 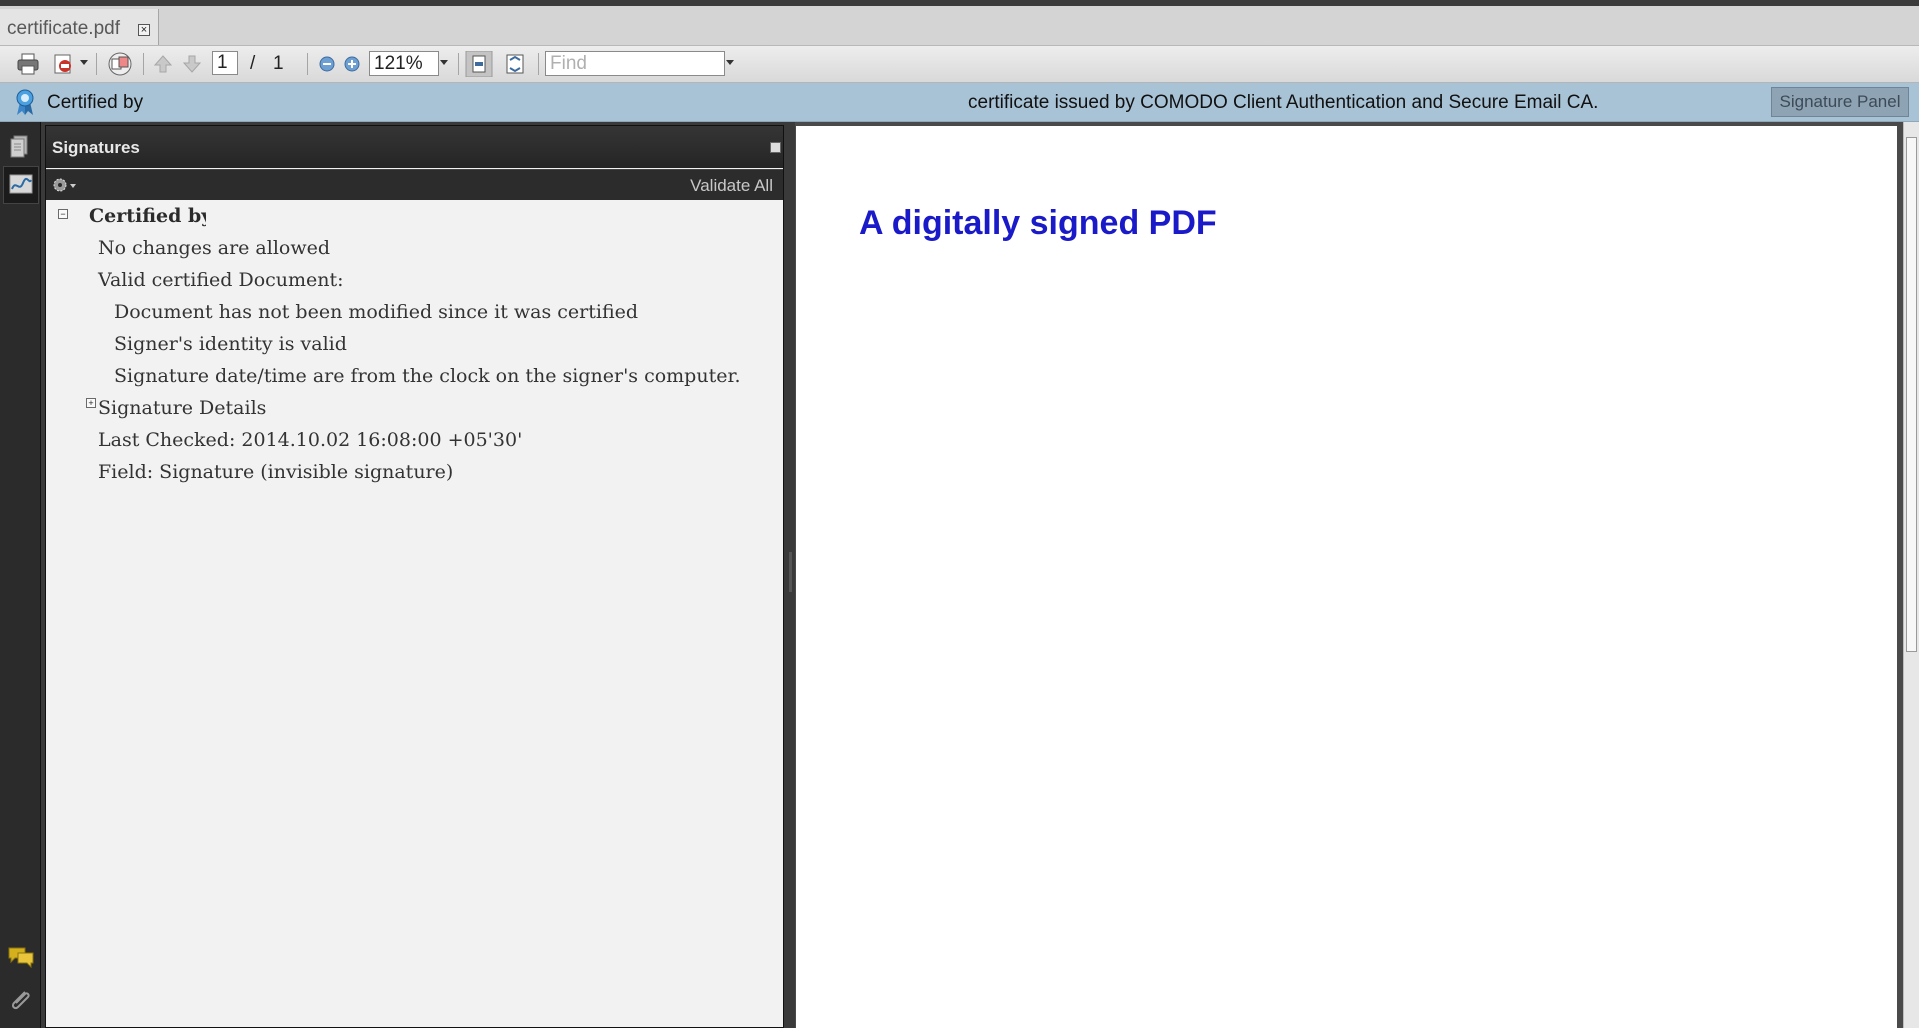 What do you see at coordinates (95, 102) in the screenshot?
I see `certified-by-label: Certified by` at bounding box center [95, 102].